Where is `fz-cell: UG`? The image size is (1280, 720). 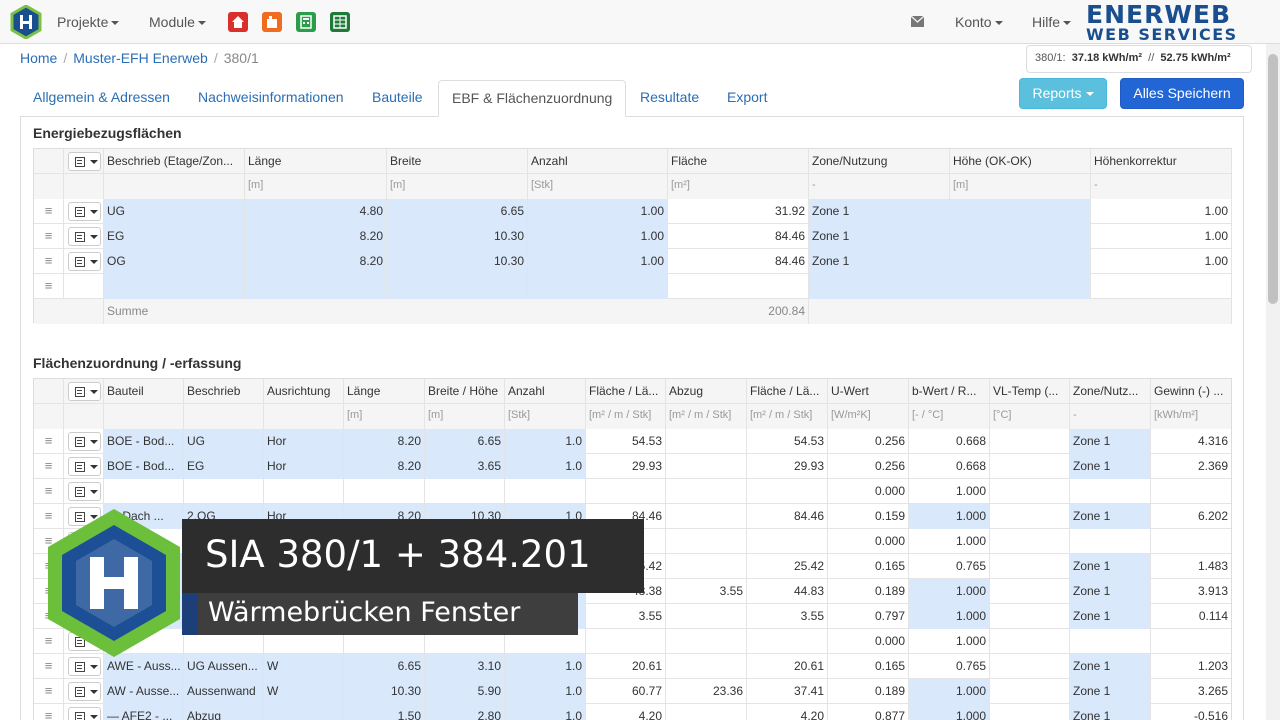
fz-cell: UG is located at coordinates (224, 441).